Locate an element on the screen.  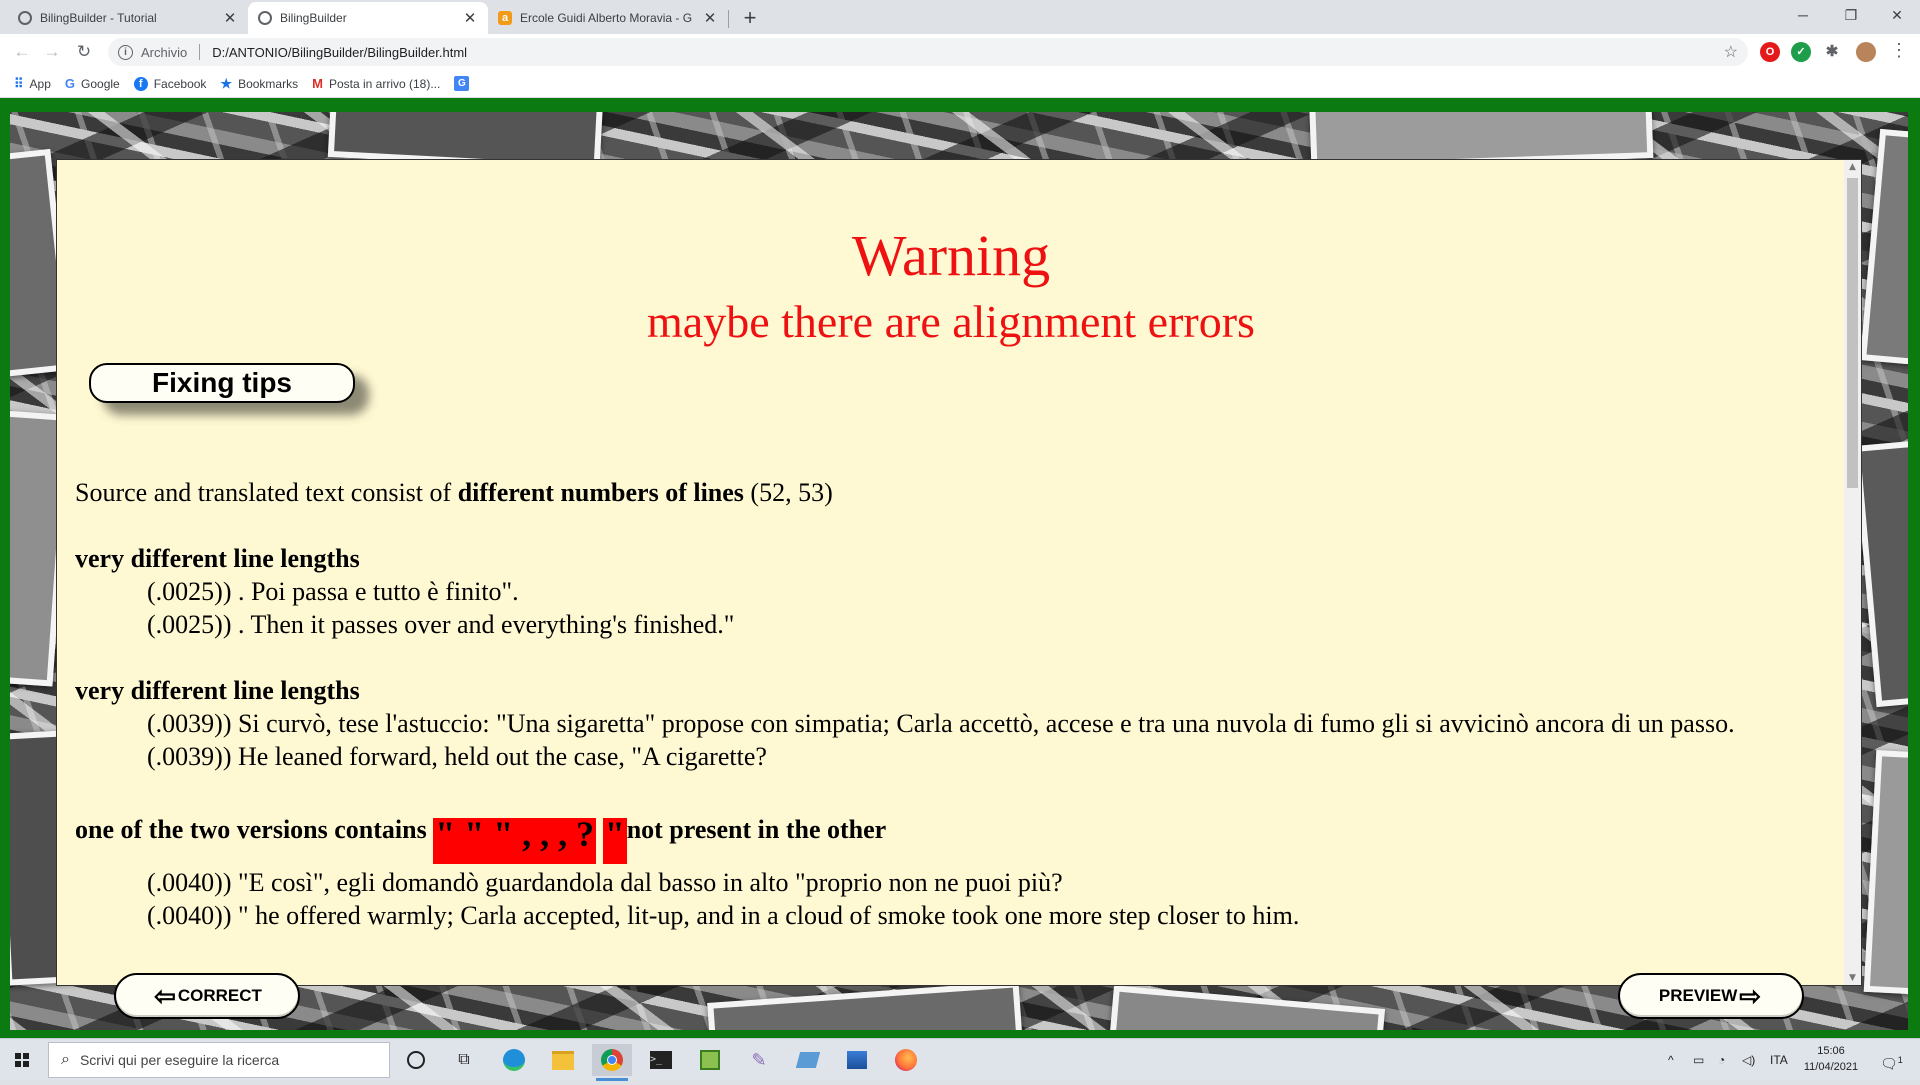
punctuation-highlight: " is located at coordinates (614, 840).